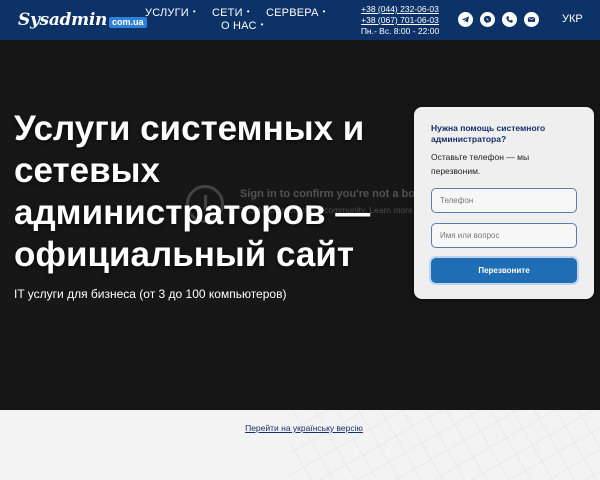 The width and height of the screenshot is (600, 480). Describe the element at coordinates (504, 235) in the screenshot. I see `name-or-question-field` at that location.